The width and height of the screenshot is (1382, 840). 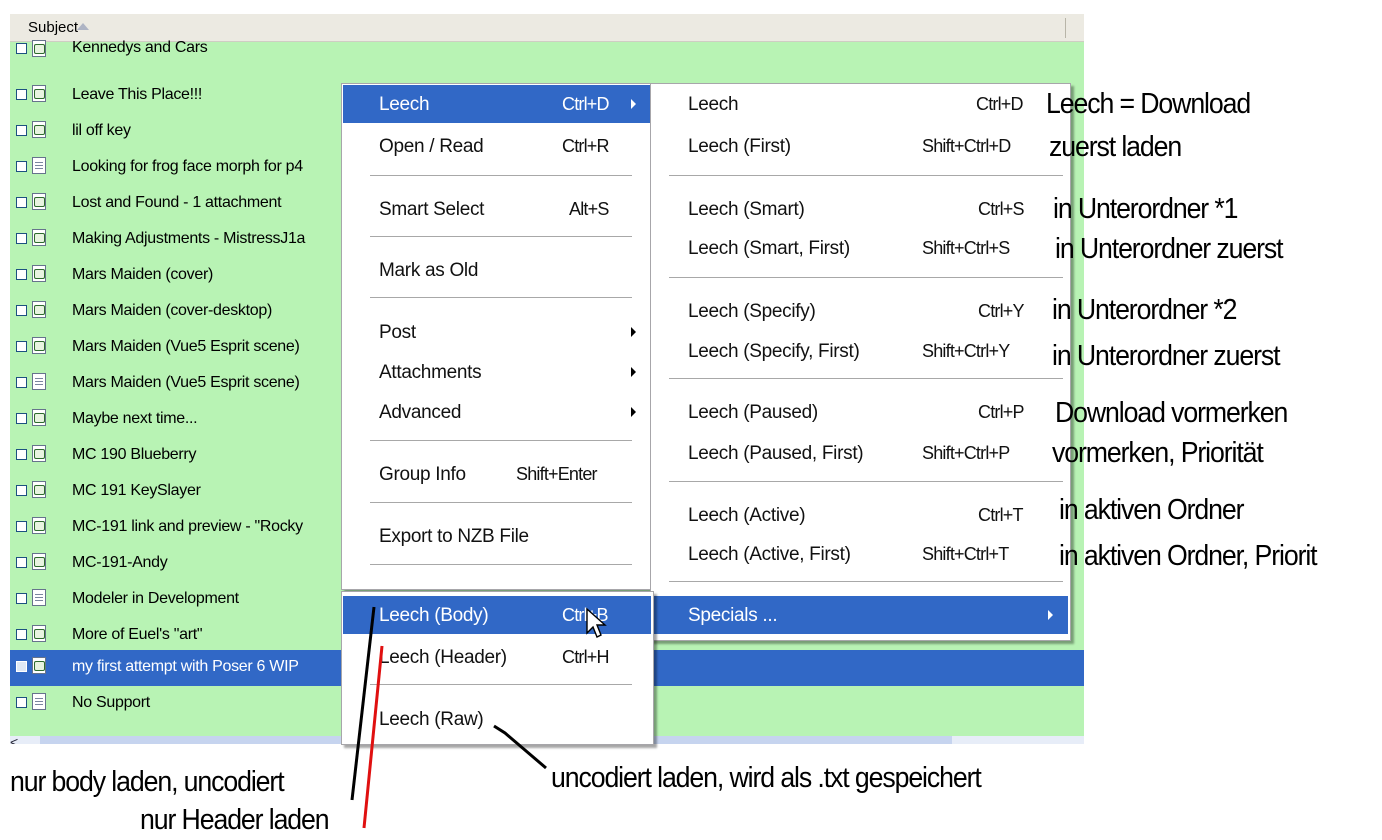 What do you see at coordinates (1146, 209) in the screenshot?
I see `annotation-text: in Unterordner *1` at bounding box center [1146, 209].